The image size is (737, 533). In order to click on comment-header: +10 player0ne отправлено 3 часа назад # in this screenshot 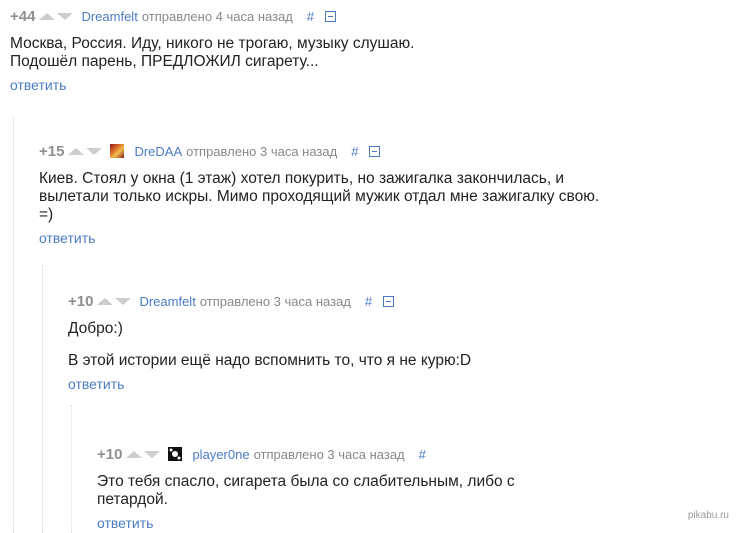, I will do `click(377, 454)`.